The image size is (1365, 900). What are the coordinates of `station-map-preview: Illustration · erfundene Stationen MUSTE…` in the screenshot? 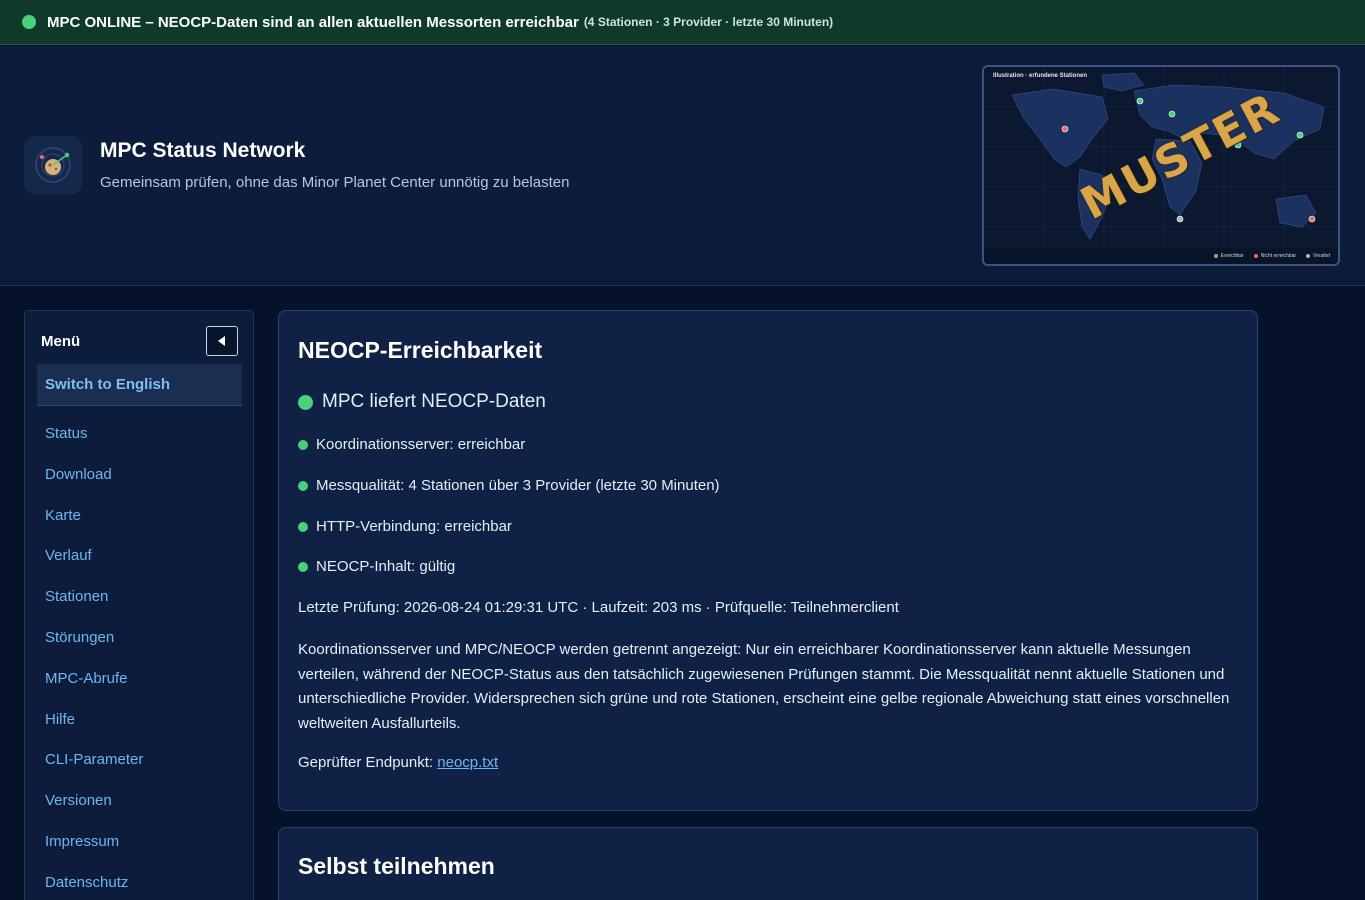 It's located at (1161, 165).